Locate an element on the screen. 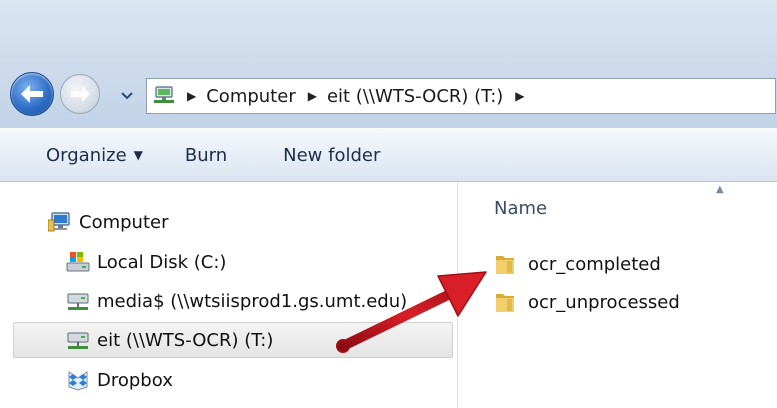  burn-label: Burn is located at coordinates (206, 155).